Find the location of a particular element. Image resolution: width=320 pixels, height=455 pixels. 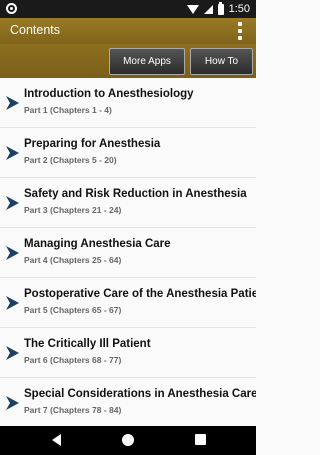

list-item-subtitle: Part 1 (Chapters 1 - 4) is located at coordinates (68, 110).